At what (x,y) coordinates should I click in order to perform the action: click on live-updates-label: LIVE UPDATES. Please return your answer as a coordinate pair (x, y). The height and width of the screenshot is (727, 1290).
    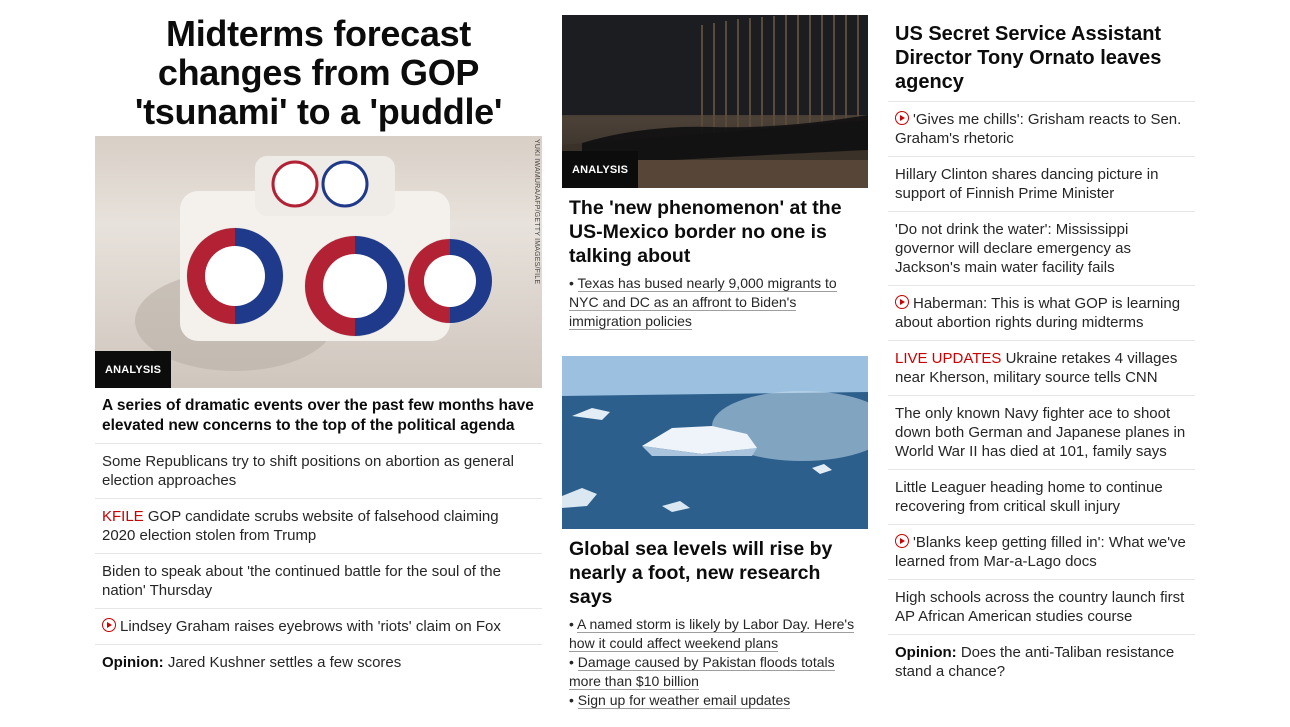
    Looking at the image, I should click on (948, 358).